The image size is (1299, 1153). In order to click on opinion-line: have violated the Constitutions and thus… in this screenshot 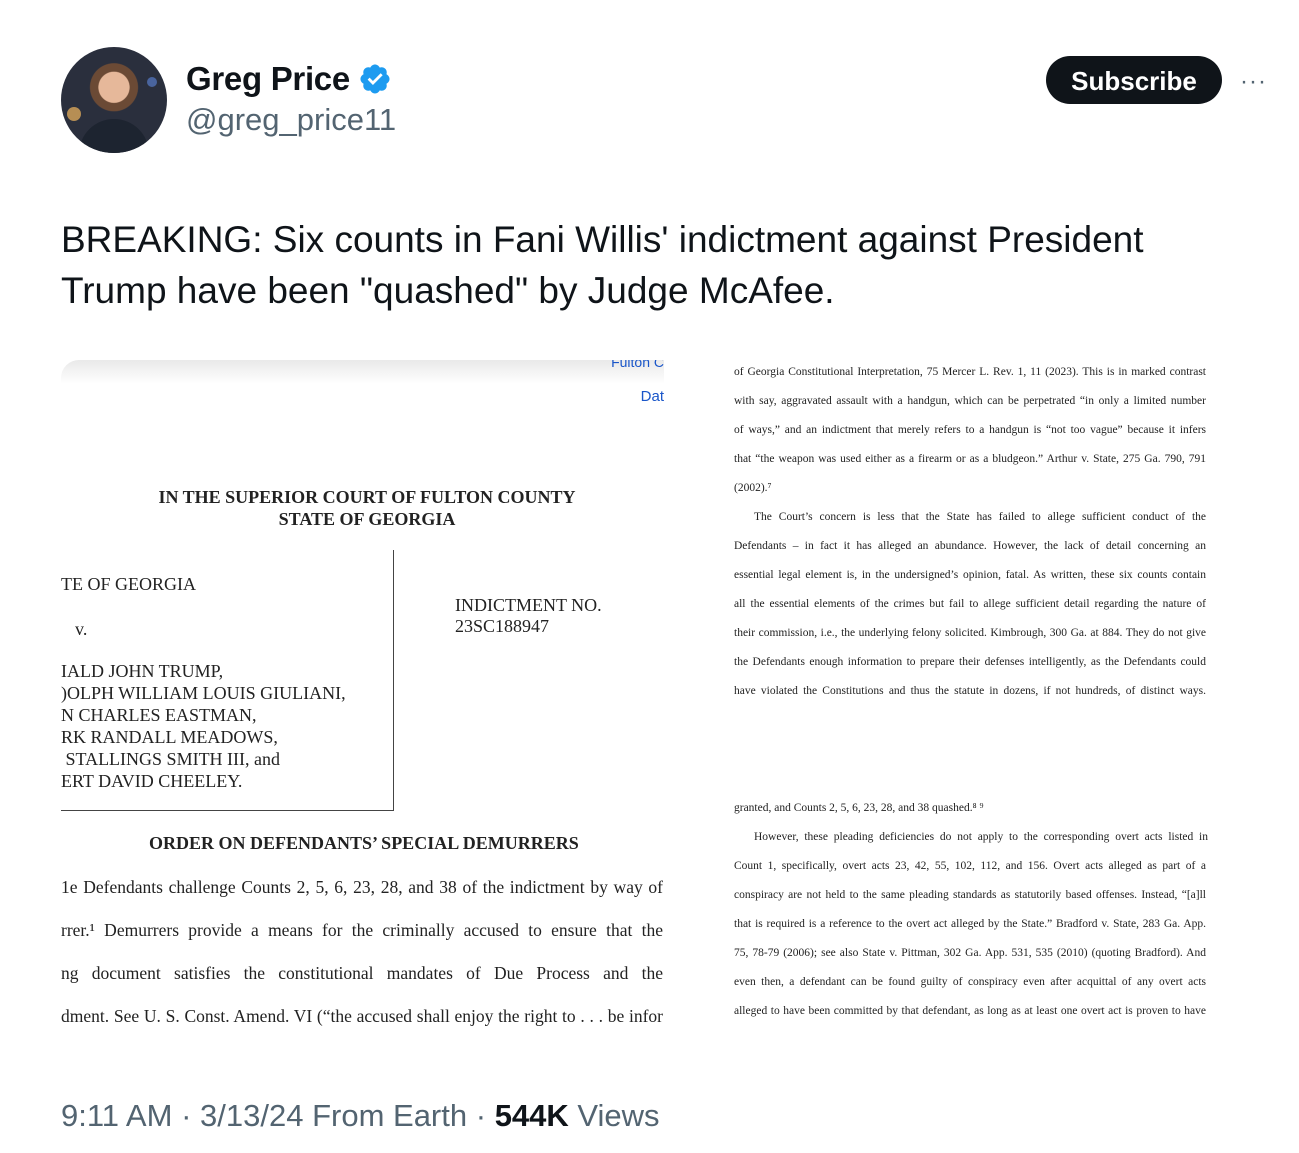, I will do `click(970, 691)`.